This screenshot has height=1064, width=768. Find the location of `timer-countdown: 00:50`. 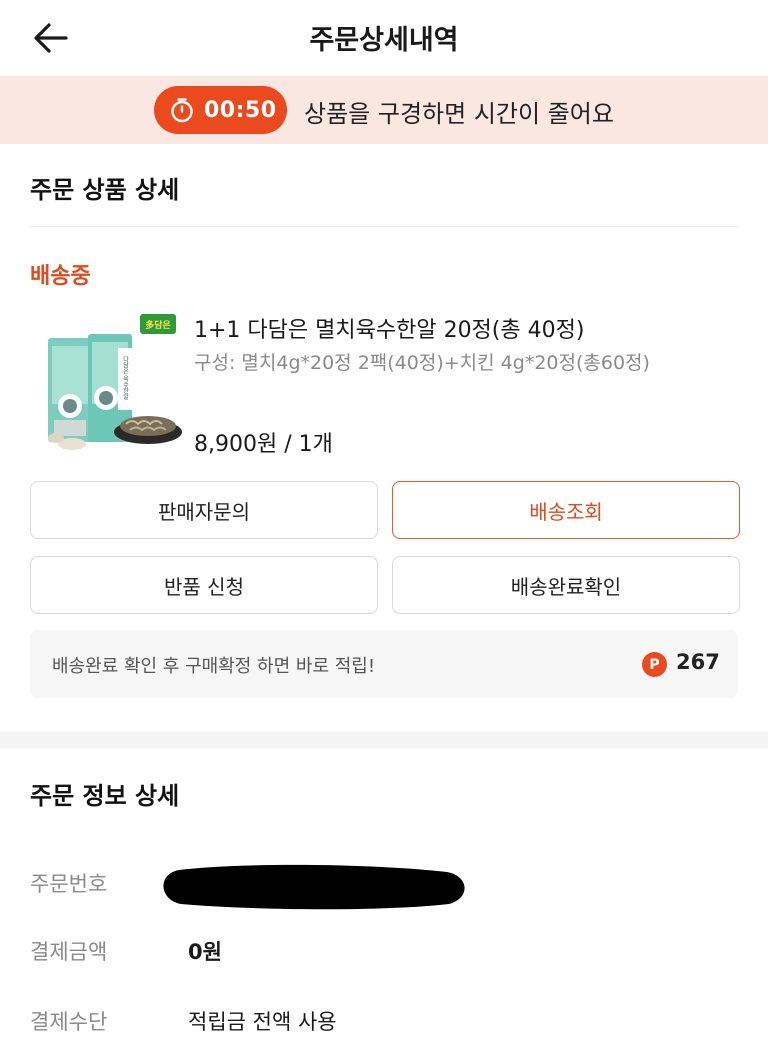

timer-countdown: 00:50 is located at coordinates (240, 110).